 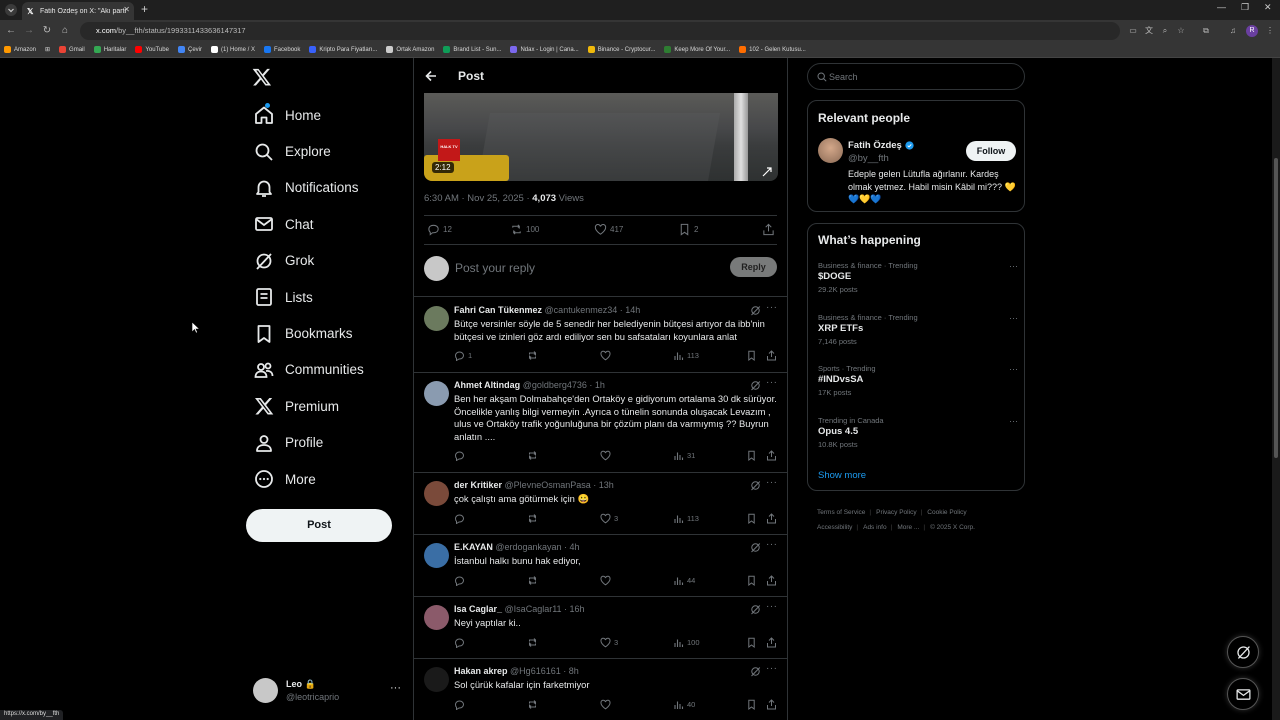 What do you see at coordinates (487, 385) in the screenshot?
I see `author-name: Ahmet Altindag` at bounding box center [487, 385].